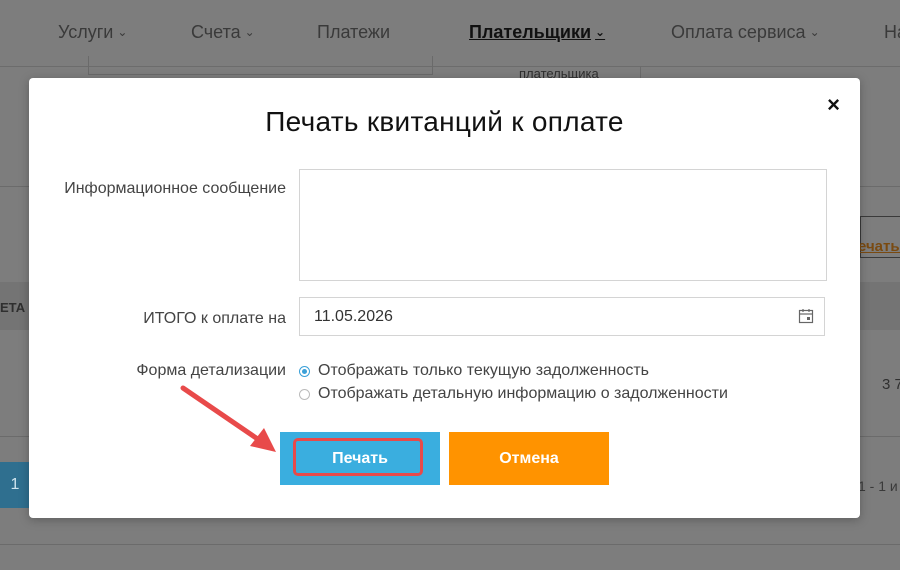 Image resolution: width=900 pixels, height=570 pixels. Describe the element at coordinates (304, 394) in the screenshot. I see `radio-unchecked-icon` at that location.